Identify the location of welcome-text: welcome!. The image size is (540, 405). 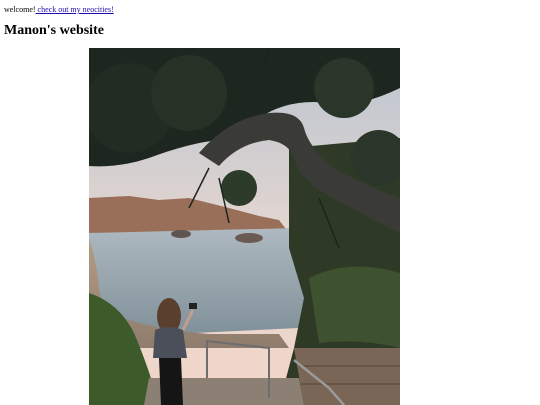
(20, 9).